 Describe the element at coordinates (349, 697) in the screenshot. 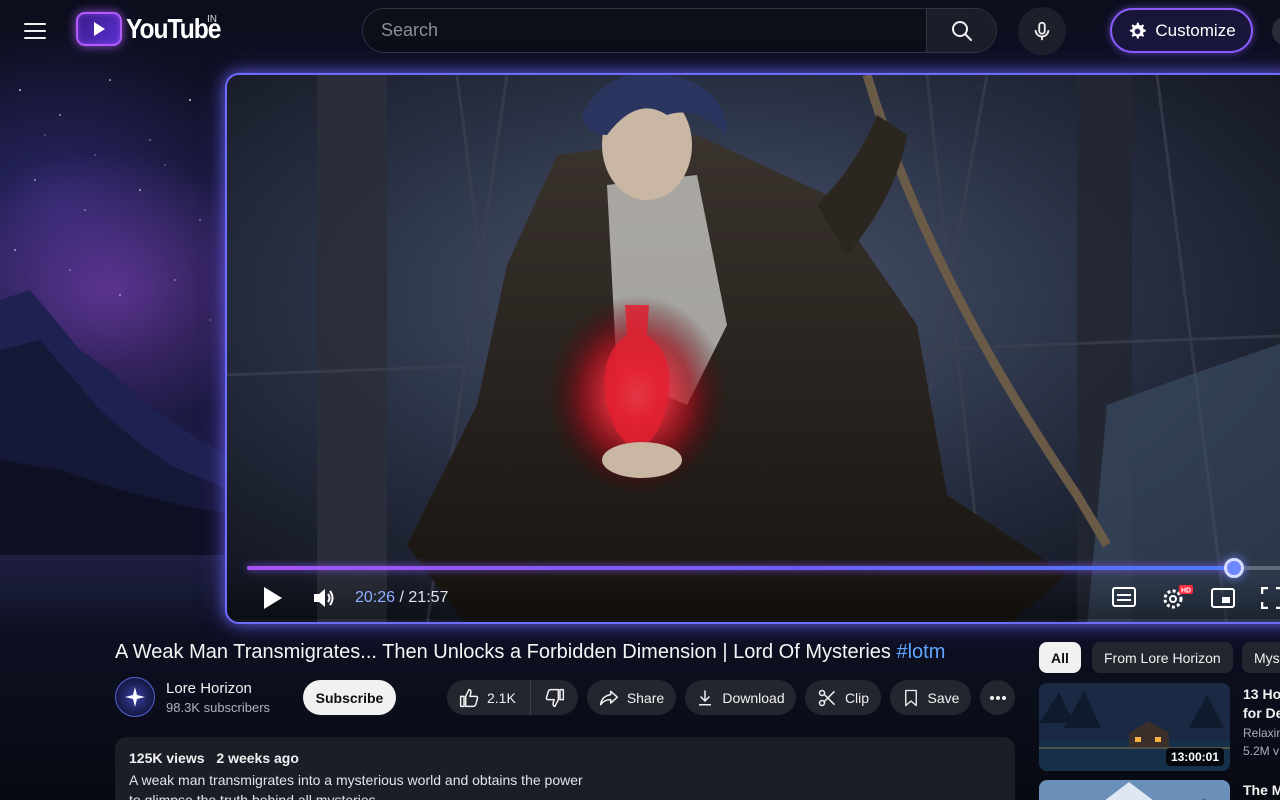

I see `subscribe-button: Subscribe` at that location.